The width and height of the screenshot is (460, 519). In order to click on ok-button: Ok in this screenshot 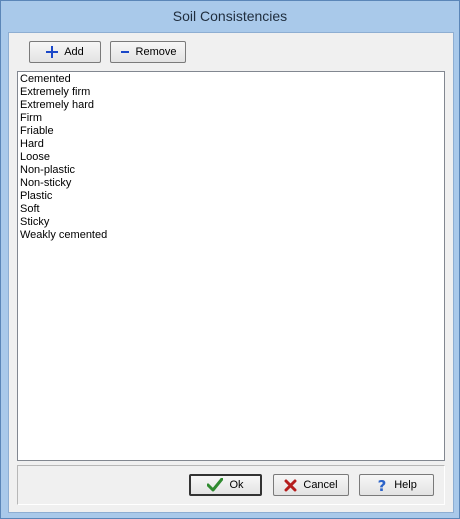, I will do `click(225, 485)`.